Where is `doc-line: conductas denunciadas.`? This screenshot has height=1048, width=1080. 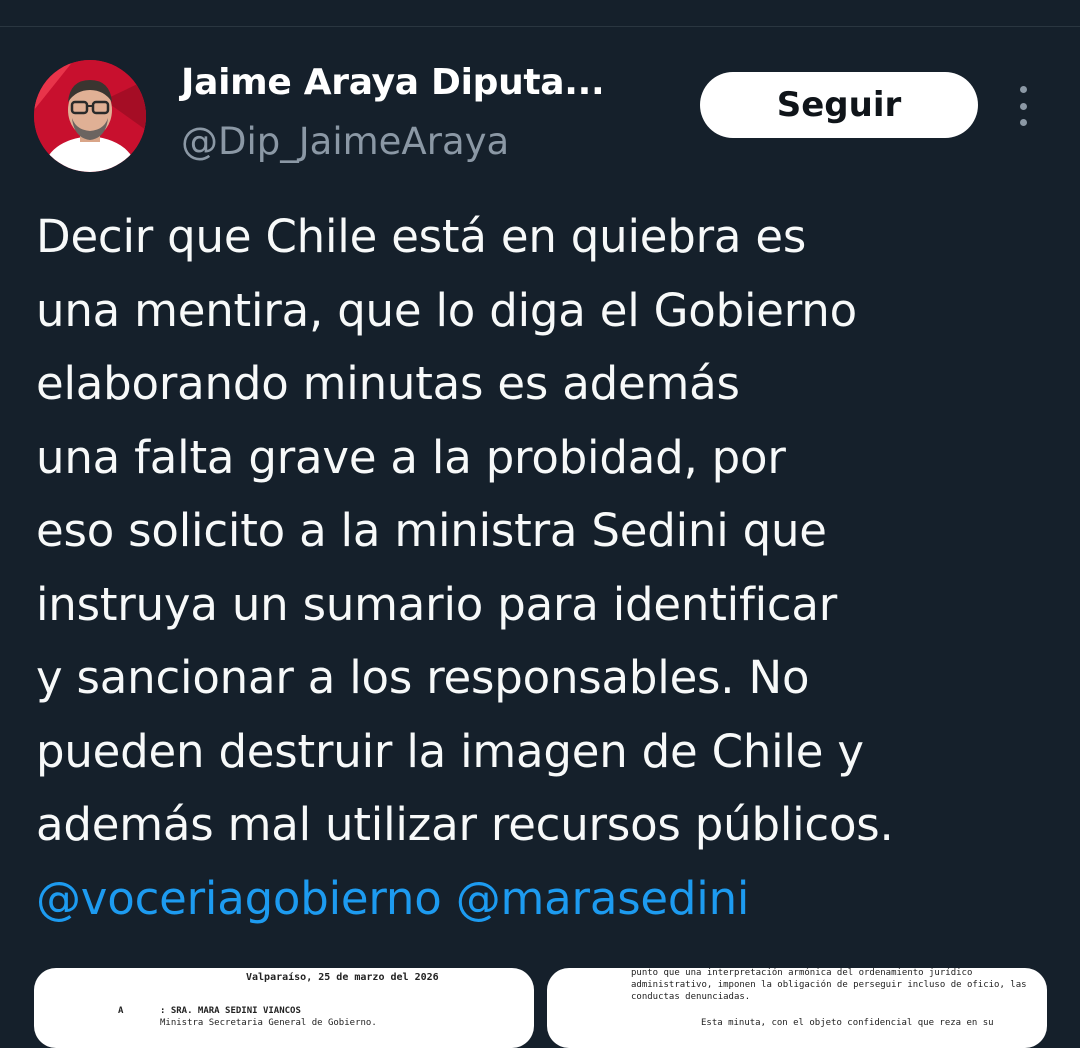 doc-line: conductas denunciadas. is located at coordinates (691, 997).